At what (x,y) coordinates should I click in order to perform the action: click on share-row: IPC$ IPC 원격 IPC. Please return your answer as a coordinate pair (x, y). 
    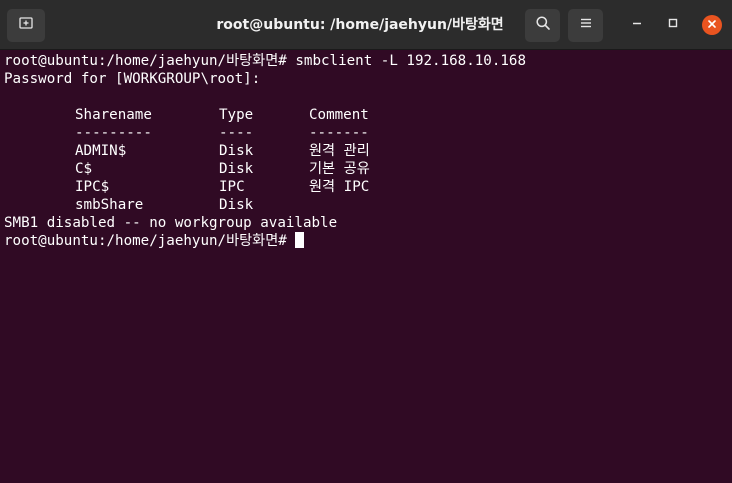
    Looking at the image, I should click on (366, 187).